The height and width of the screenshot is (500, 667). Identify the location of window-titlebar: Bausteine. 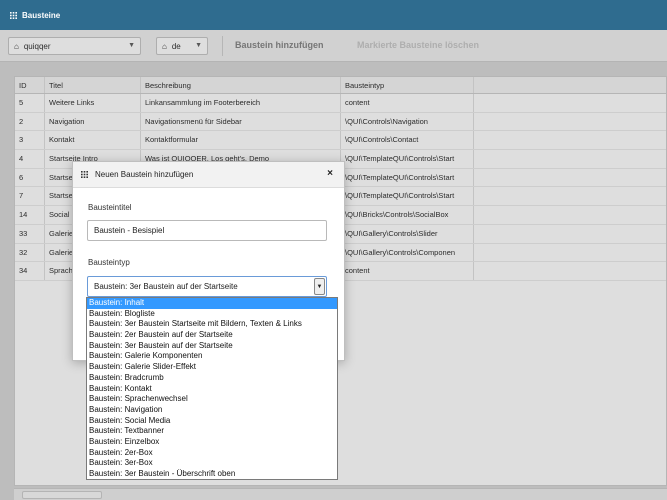
(333, 15).